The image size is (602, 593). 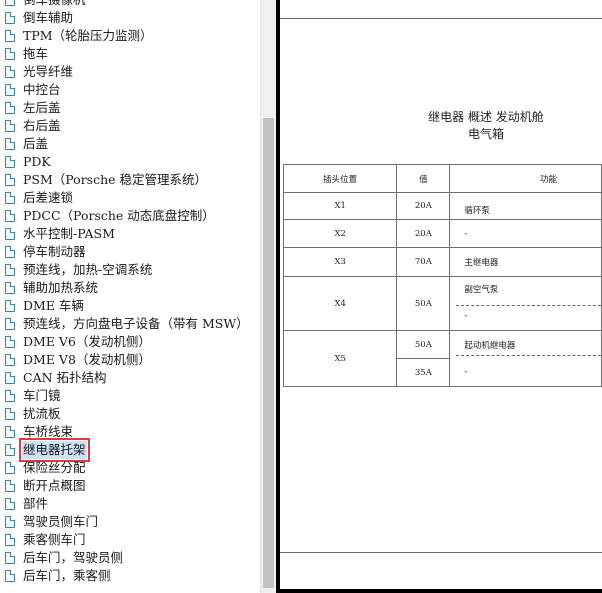 I want to click on cell-function: -, so click(x=525, y=372).